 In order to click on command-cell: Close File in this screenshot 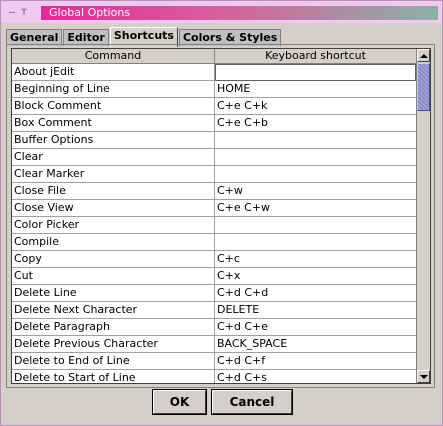, I will do `click(113, 191)`.